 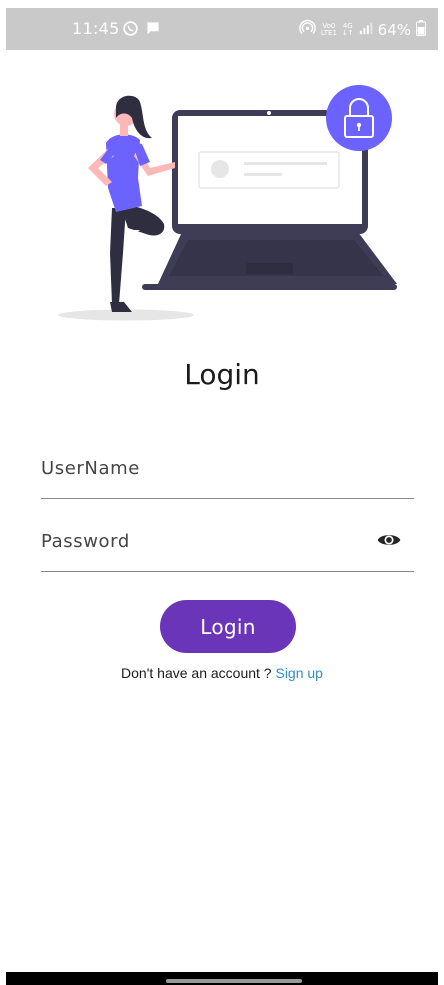 What do you see at coordinates (201, 468) in the screenshot?
I see `username-input` at bounding box center [201, 468].